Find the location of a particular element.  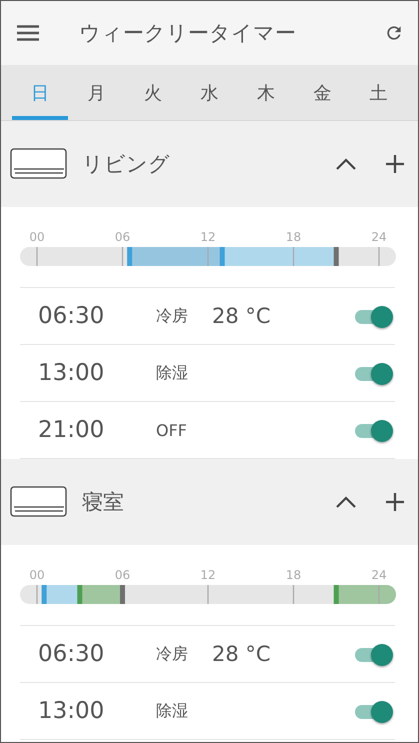

day-tab: 火 is located at coordinates (153, 92).